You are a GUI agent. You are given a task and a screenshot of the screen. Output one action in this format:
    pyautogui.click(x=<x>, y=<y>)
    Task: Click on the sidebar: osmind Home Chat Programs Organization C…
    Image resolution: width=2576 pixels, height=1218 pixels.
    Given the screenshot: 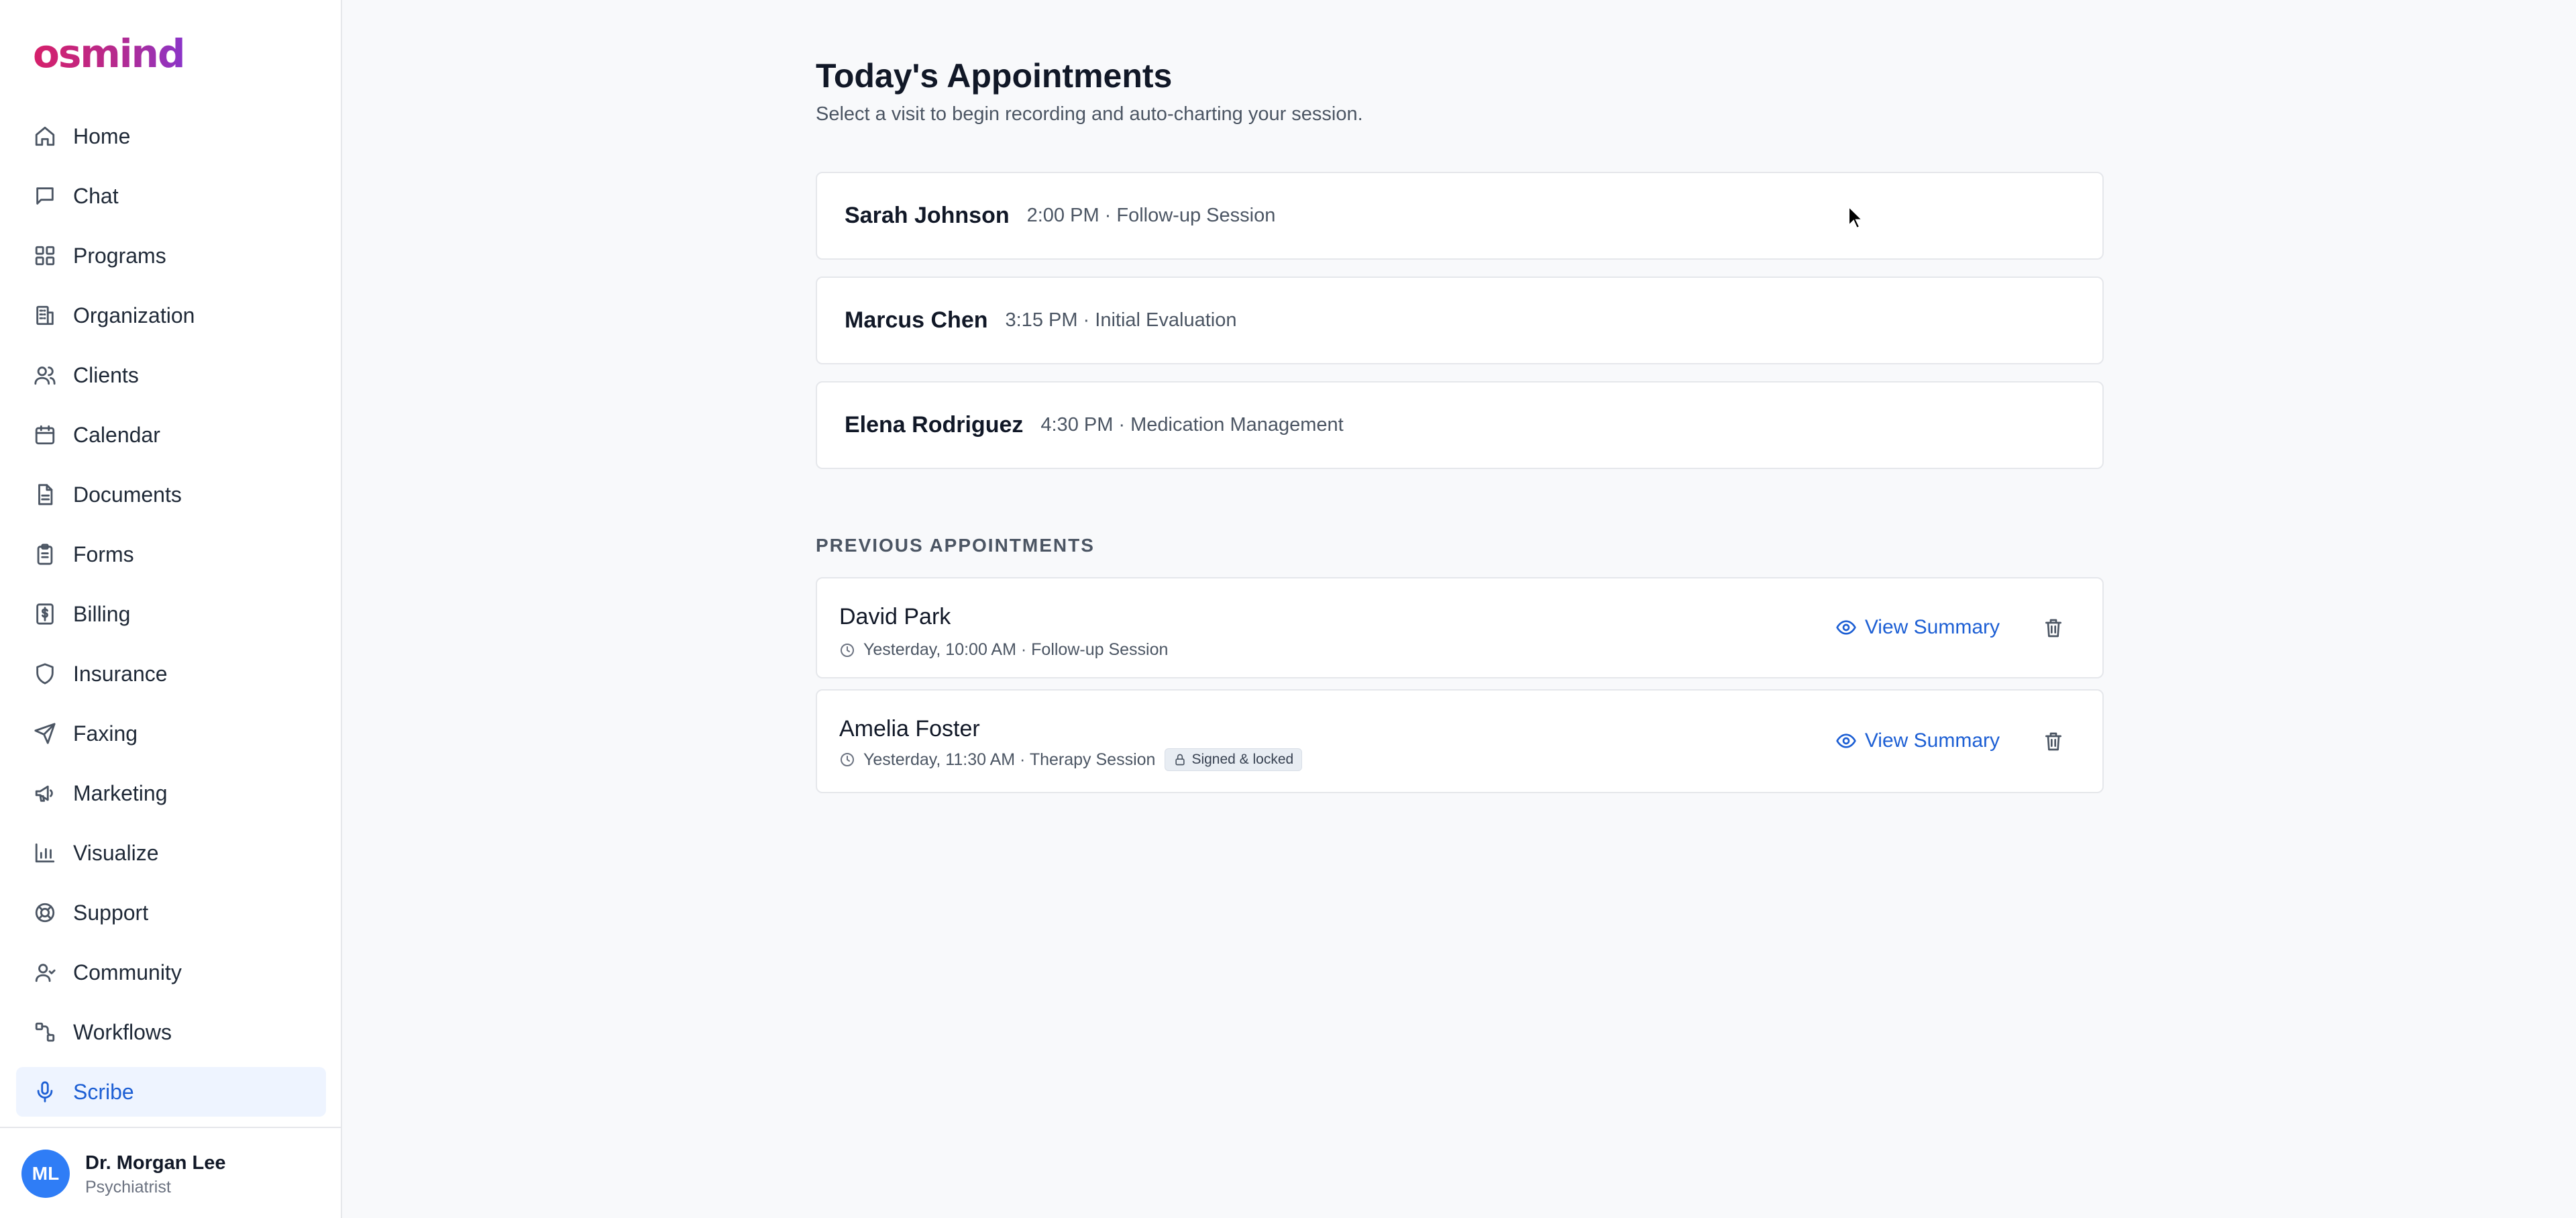 What is the action you would take?
    pyautogui.click(x=171, y=609)
    